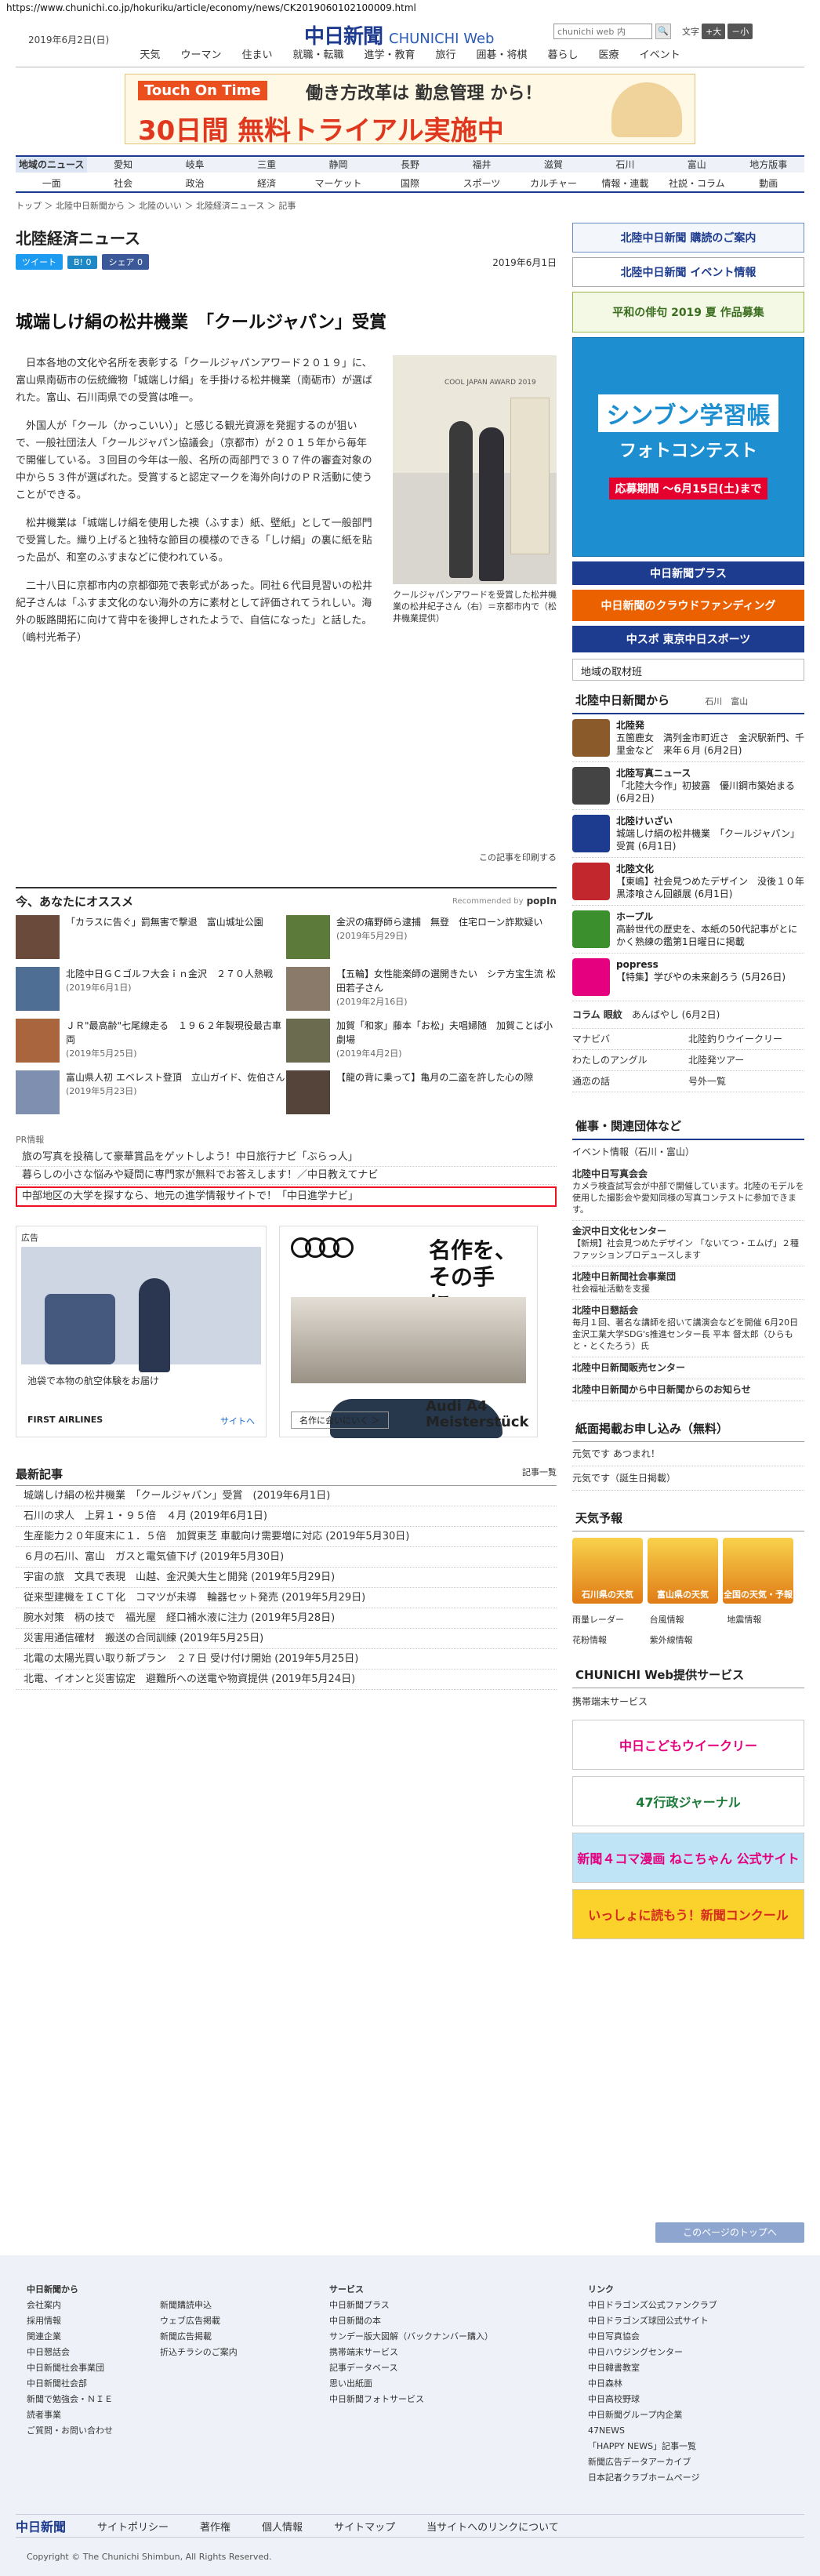  What do you see at coordinates (652, 2321) in the screenshot?
I see `footer-link: 中日ドラゴンズ球団公式サイト` at bounding box center [652, 2321].